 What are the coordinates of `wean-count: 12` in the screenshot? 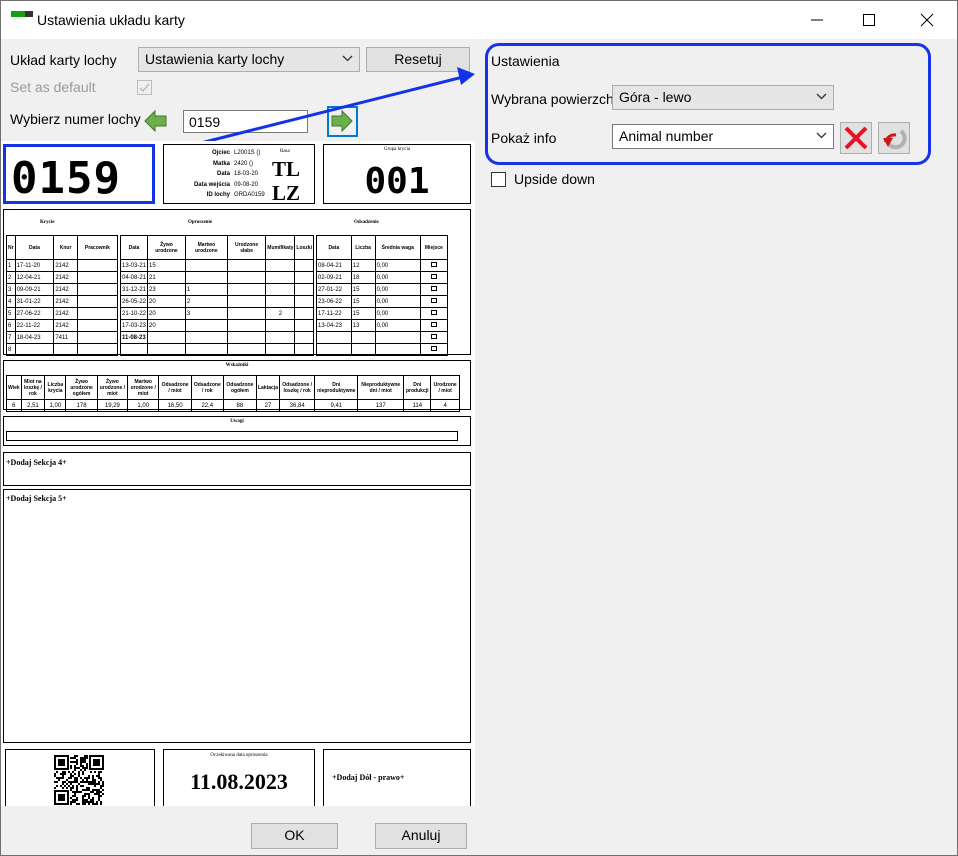 It's located at (363, 265).